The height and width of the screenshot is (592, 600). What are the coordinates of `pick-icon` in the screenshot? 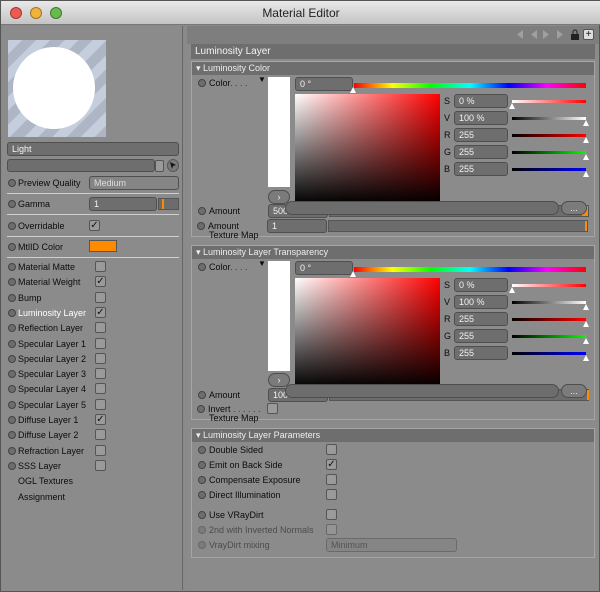 It's located at (173, 165).